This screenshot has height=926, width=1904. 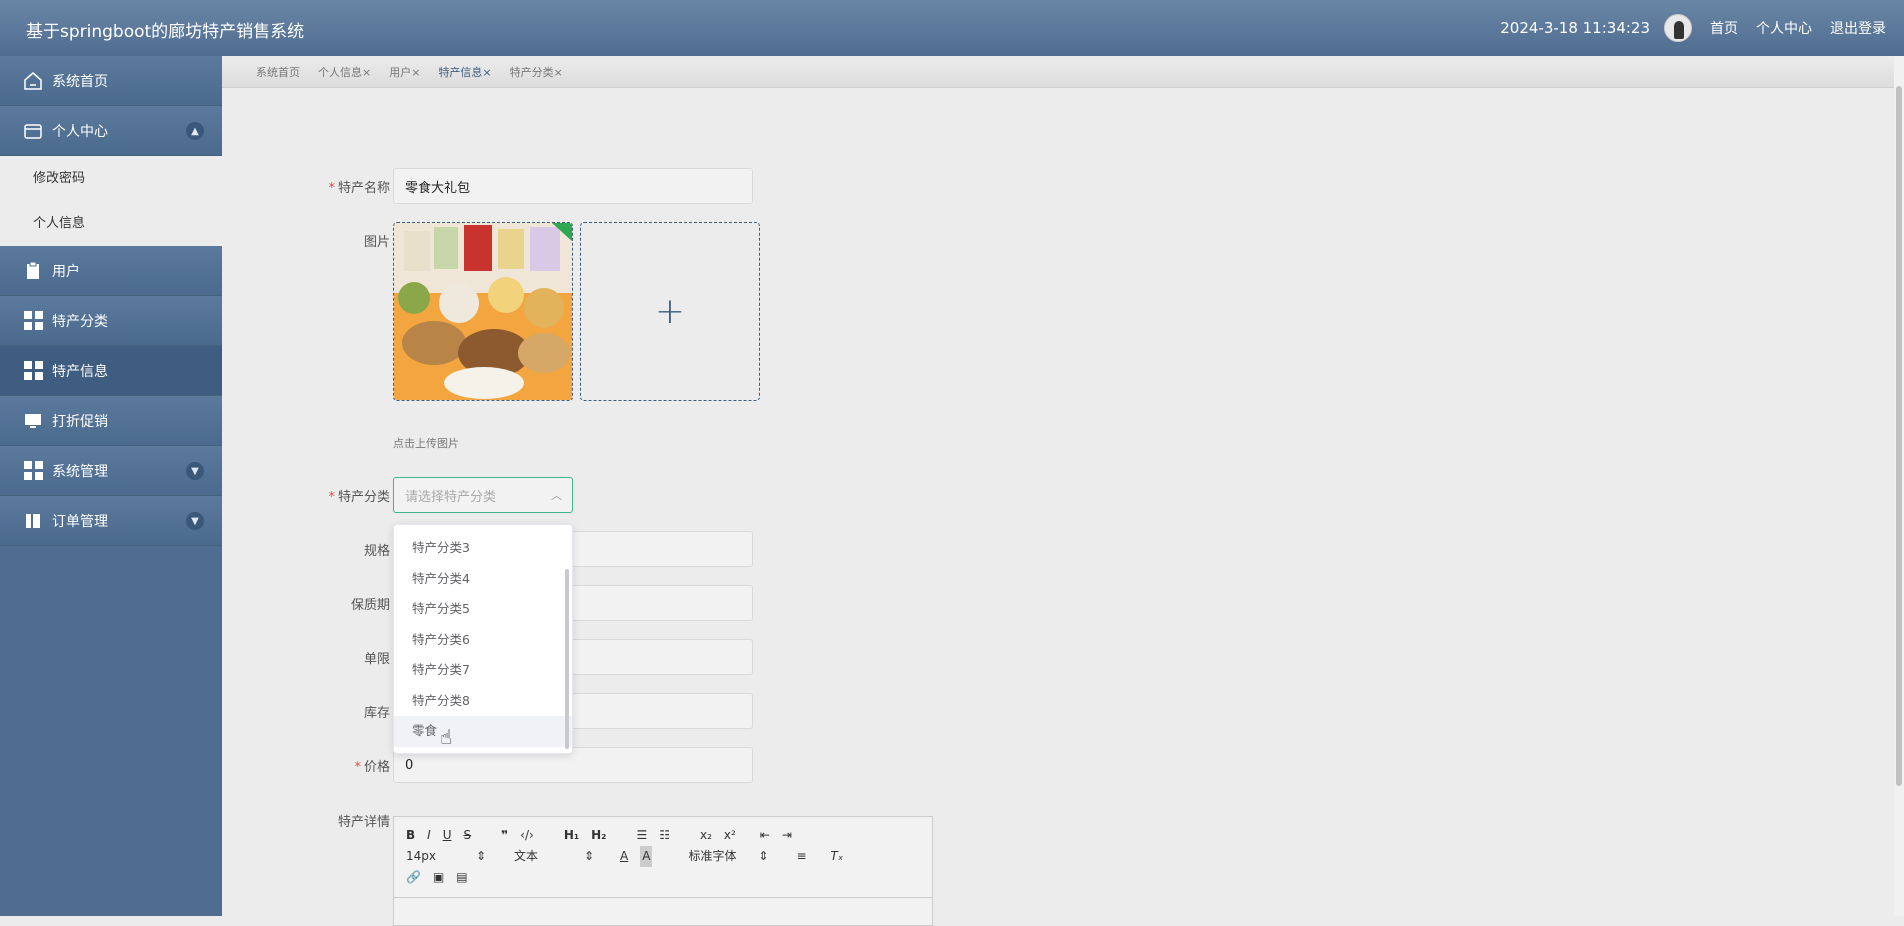 I want to click on header-logout-link: 退出登录, so click(x=1858, y=28).